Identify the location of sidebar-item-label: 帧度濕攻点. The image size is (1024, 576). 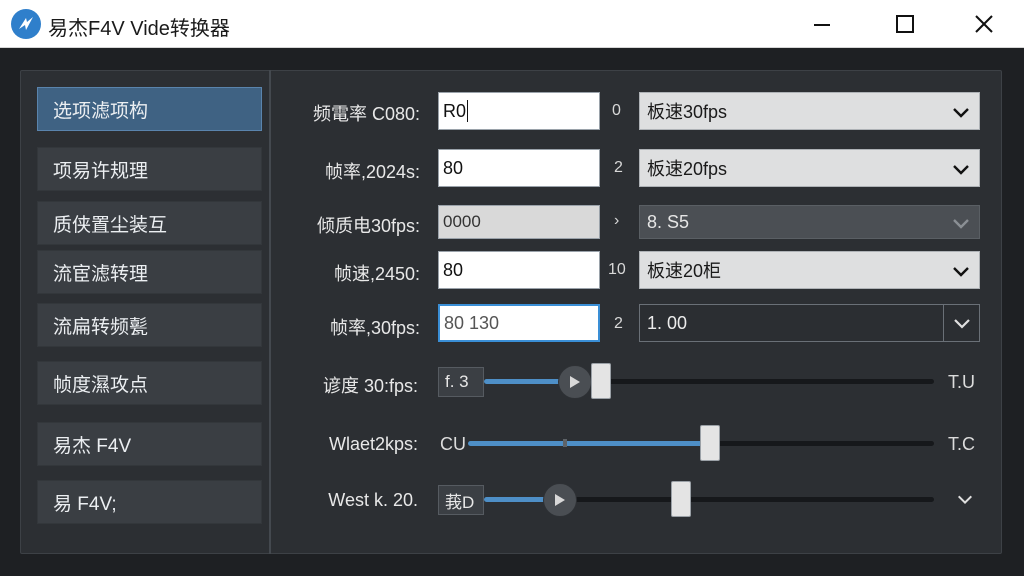
(101, 385).